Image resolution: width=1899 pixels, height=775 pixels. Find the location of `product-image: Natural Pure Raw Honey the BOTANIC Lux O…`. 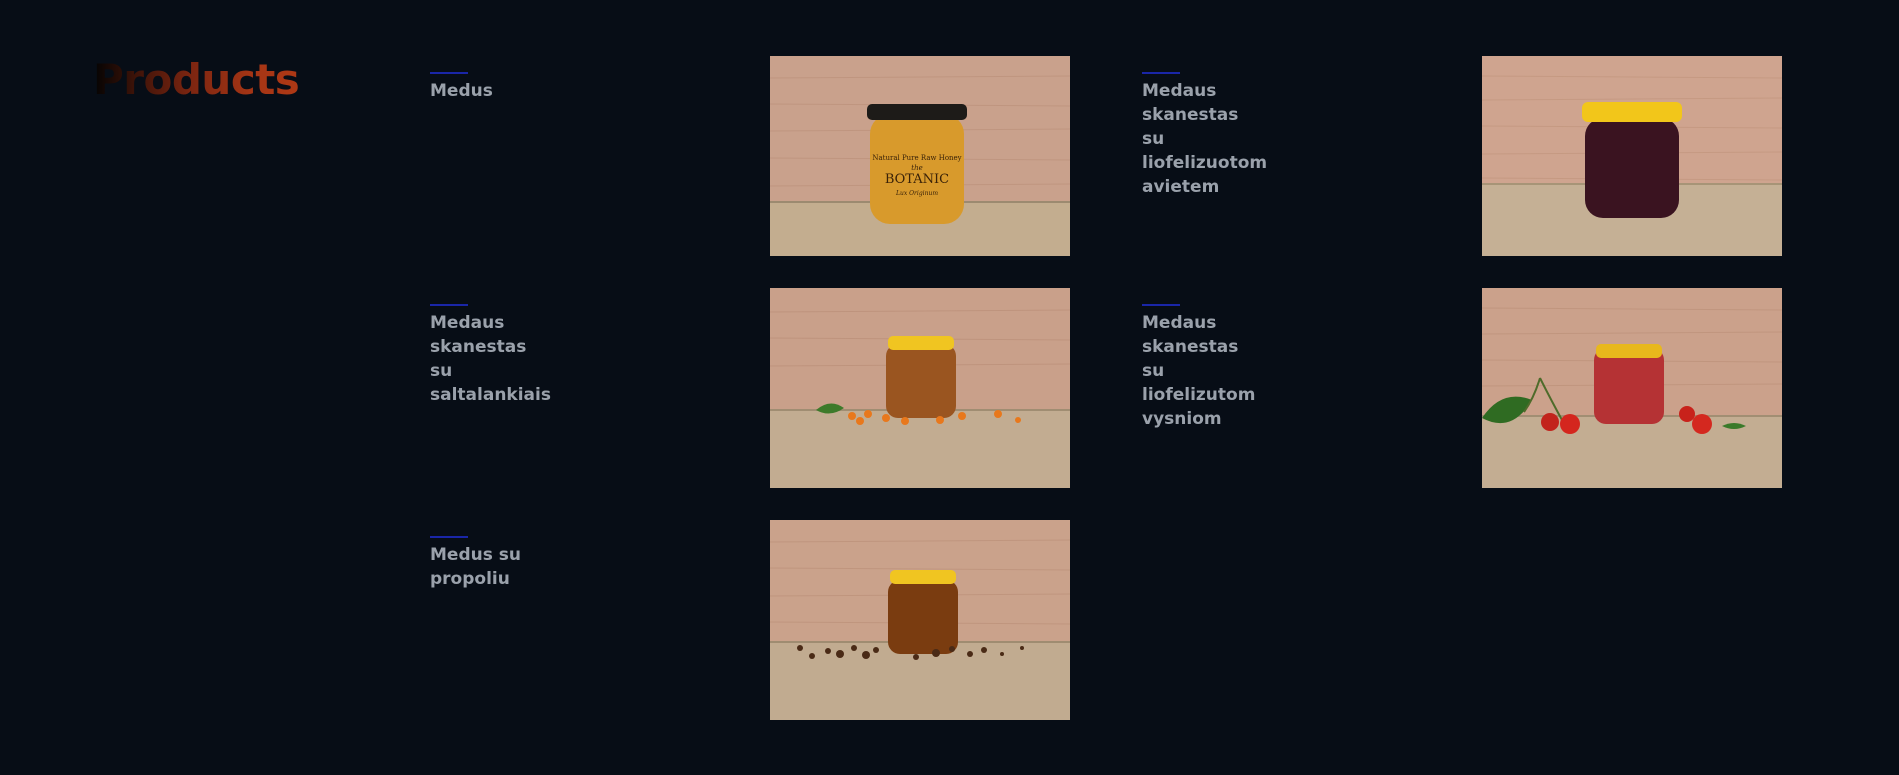

product-image: Natural Pure Raw Honey the BOTANIC Lux O… is located at coordinates (920, 156).